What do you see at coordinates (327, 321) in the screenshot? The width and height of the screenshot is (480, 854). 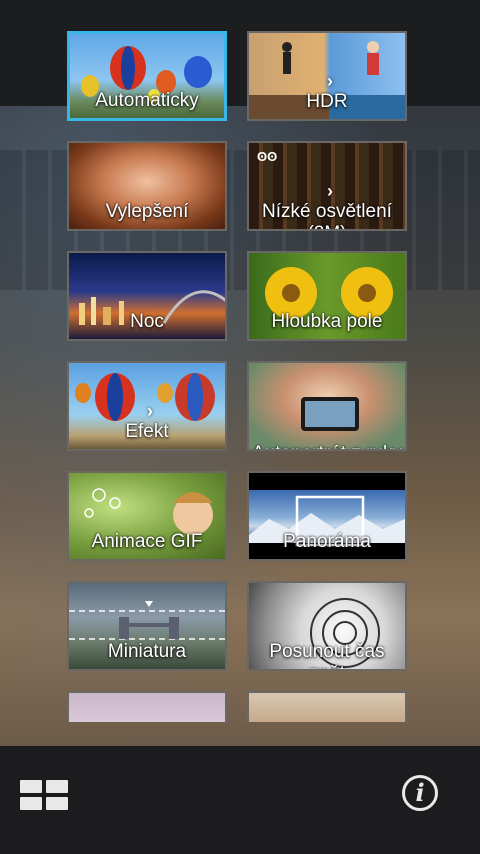 I see `mode-label: Hloubka pole` at bounding box center [327, 321].